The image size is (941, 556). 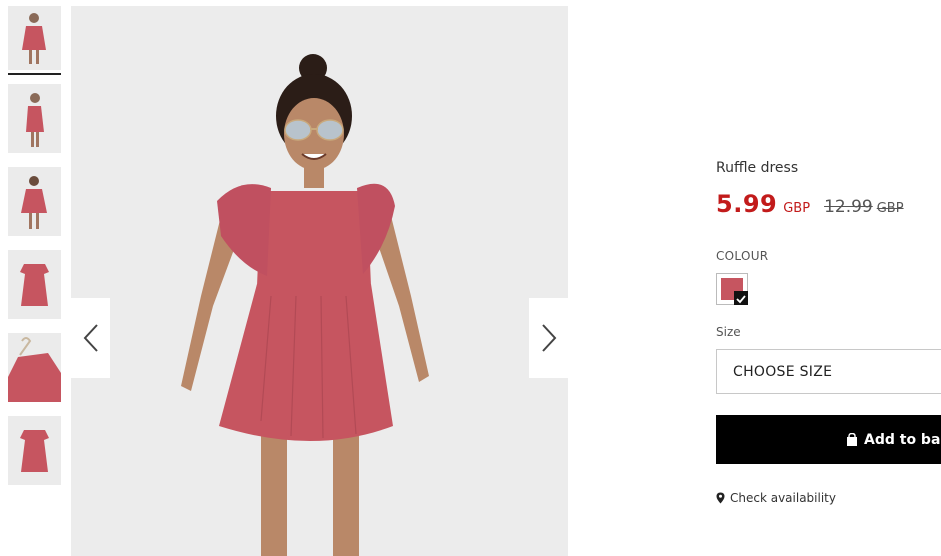 What do you see at coordinates (852, 439) in the screenshot?
I see `shopping-bag-icon` at bounding box center [852, 439].